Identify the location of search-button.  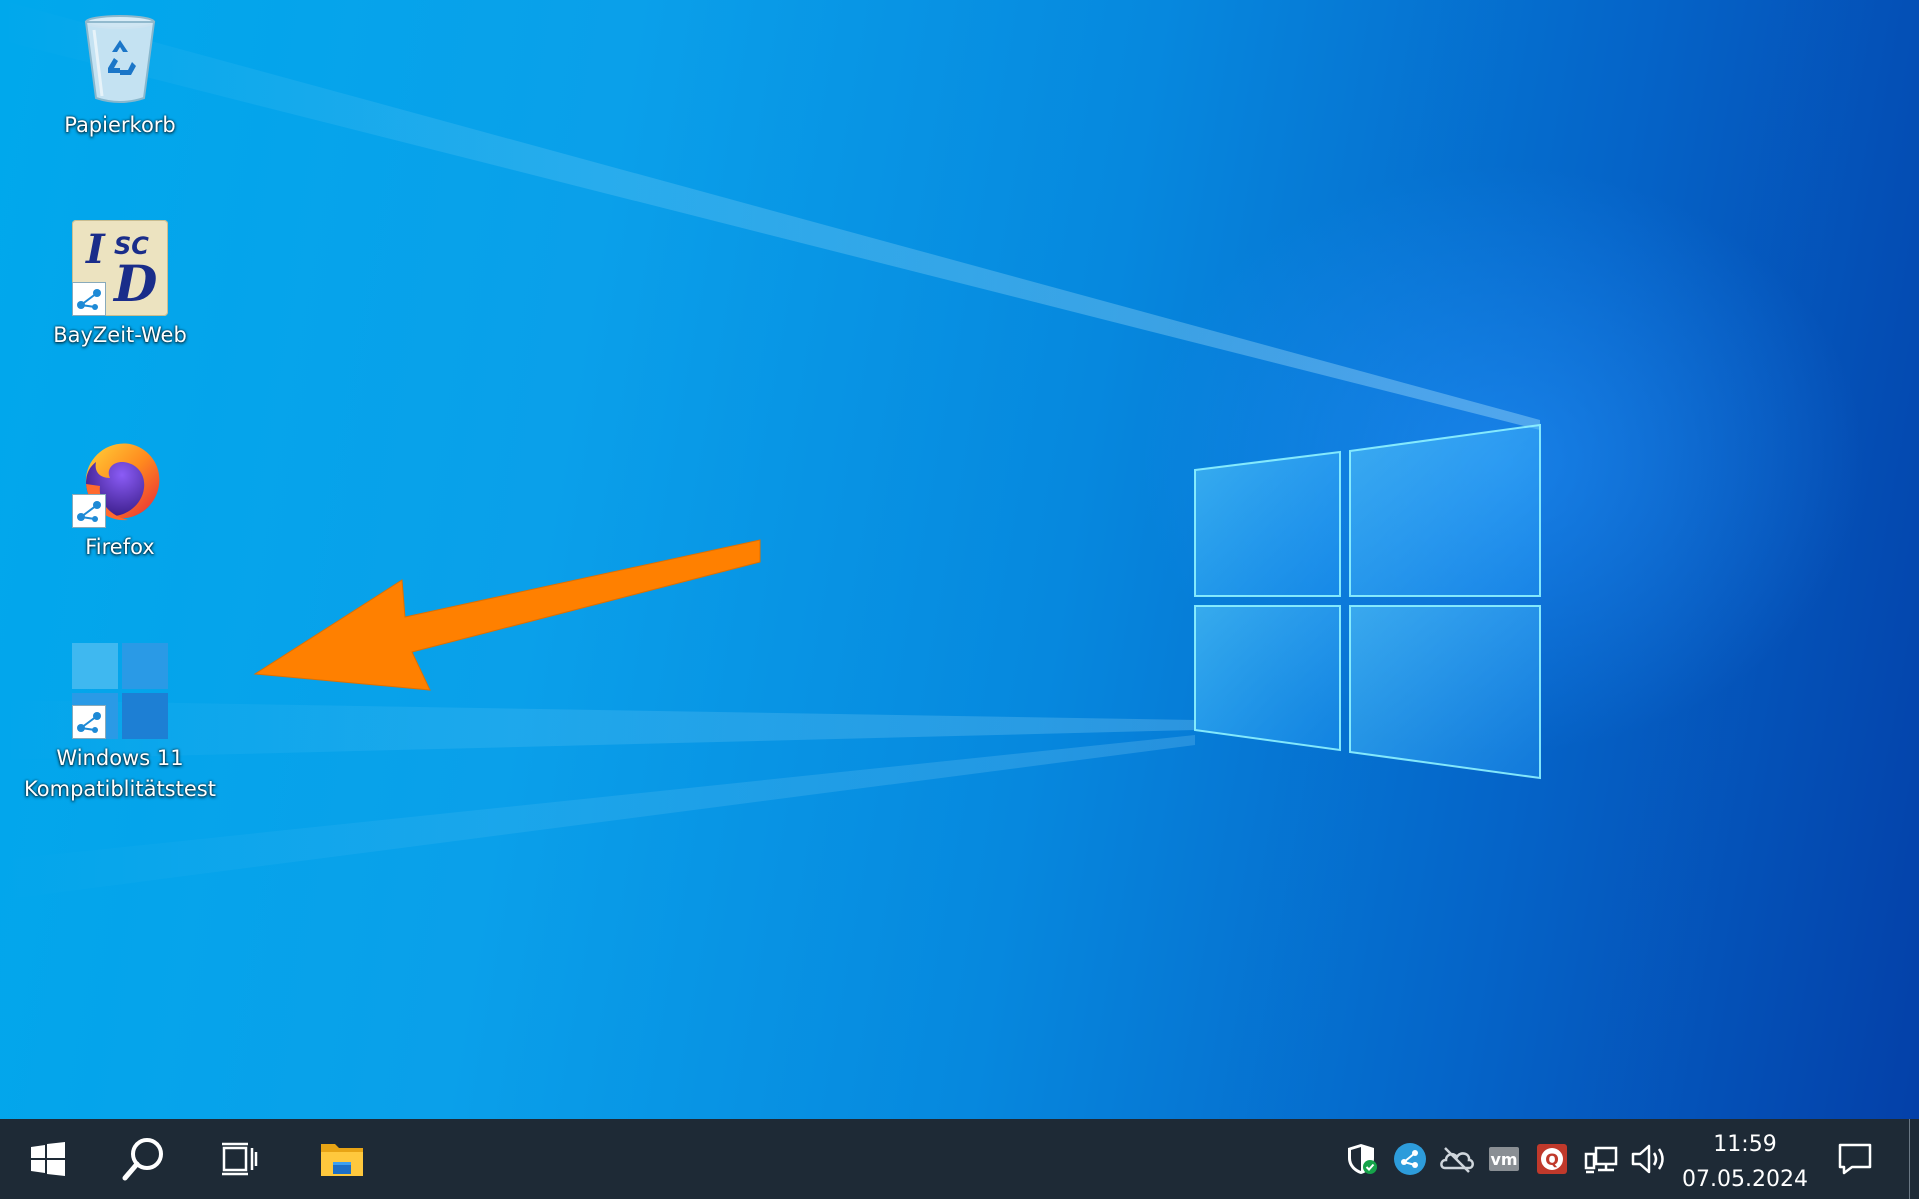
(144, 1159).